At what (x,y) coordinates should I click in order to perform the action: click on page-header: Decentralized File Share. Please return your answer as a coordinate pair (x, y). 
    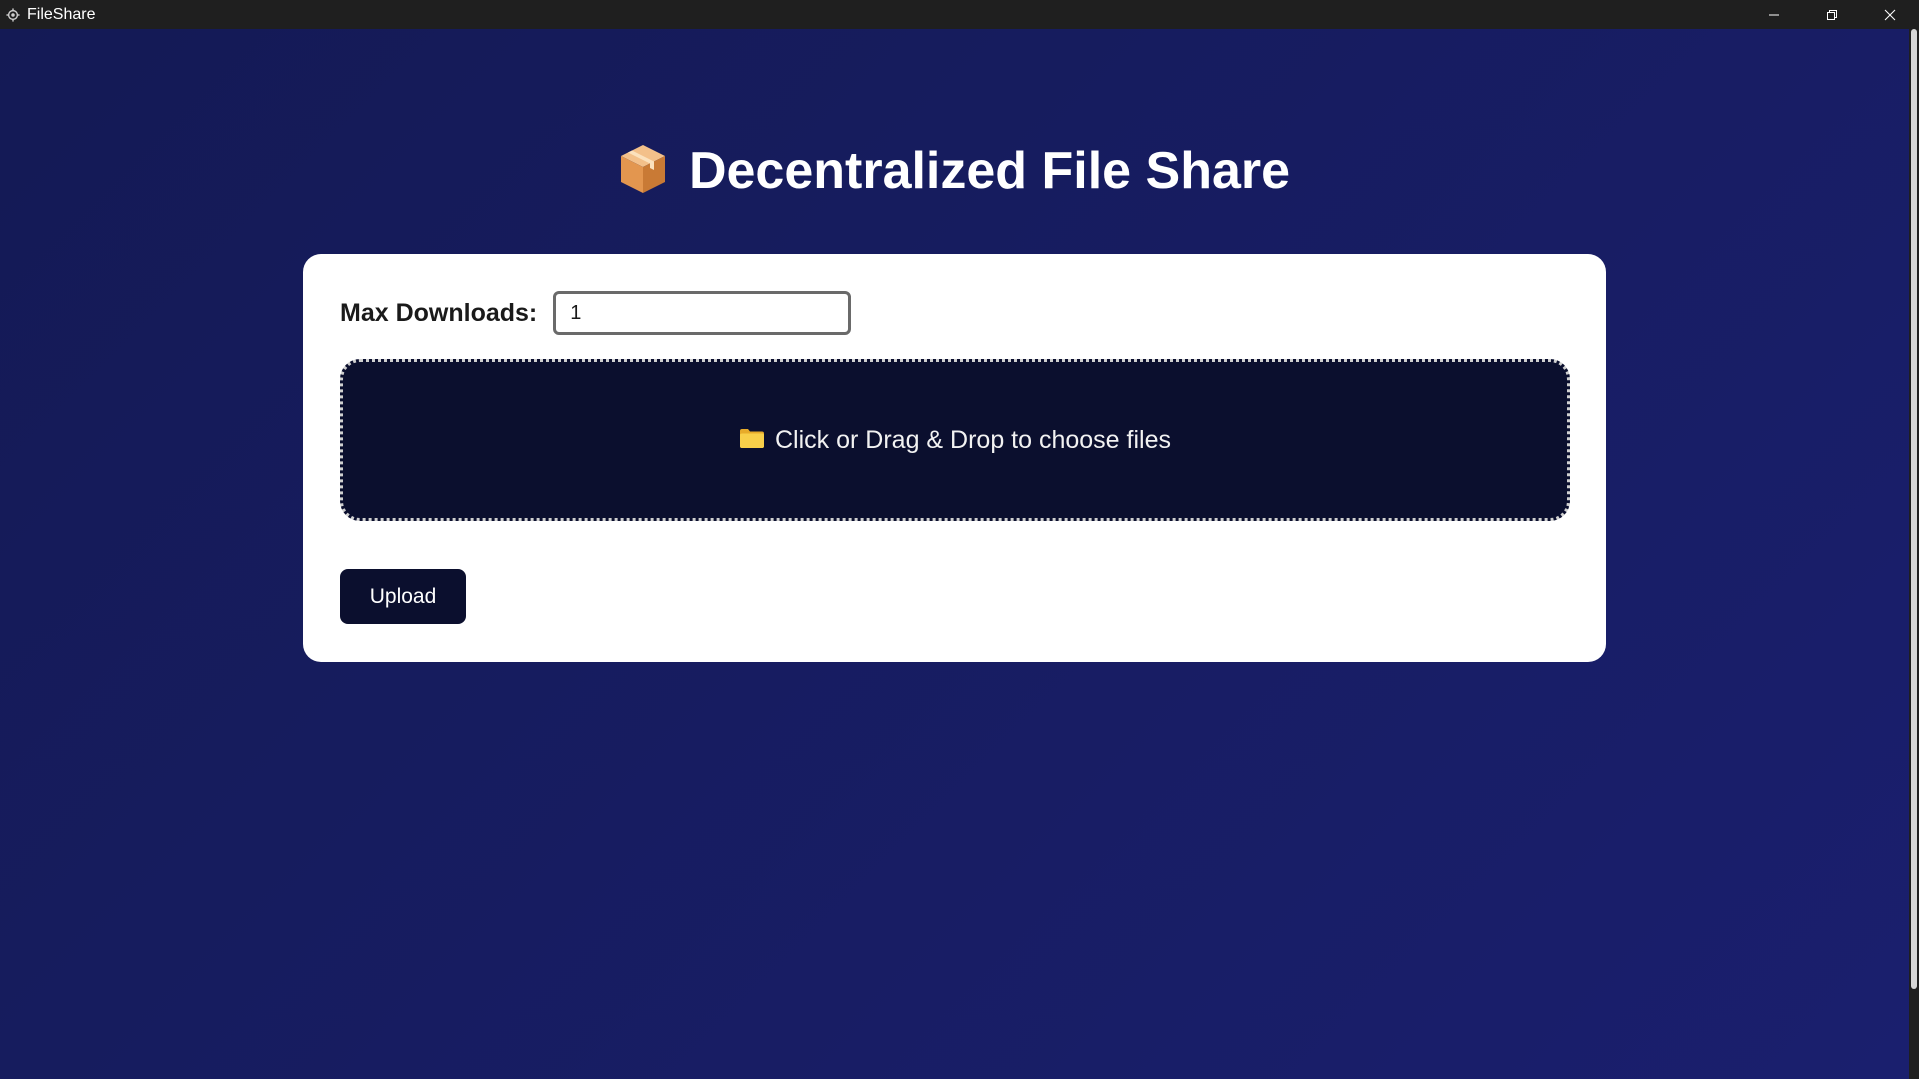
    Looking at the image, I should click on (954, 171).